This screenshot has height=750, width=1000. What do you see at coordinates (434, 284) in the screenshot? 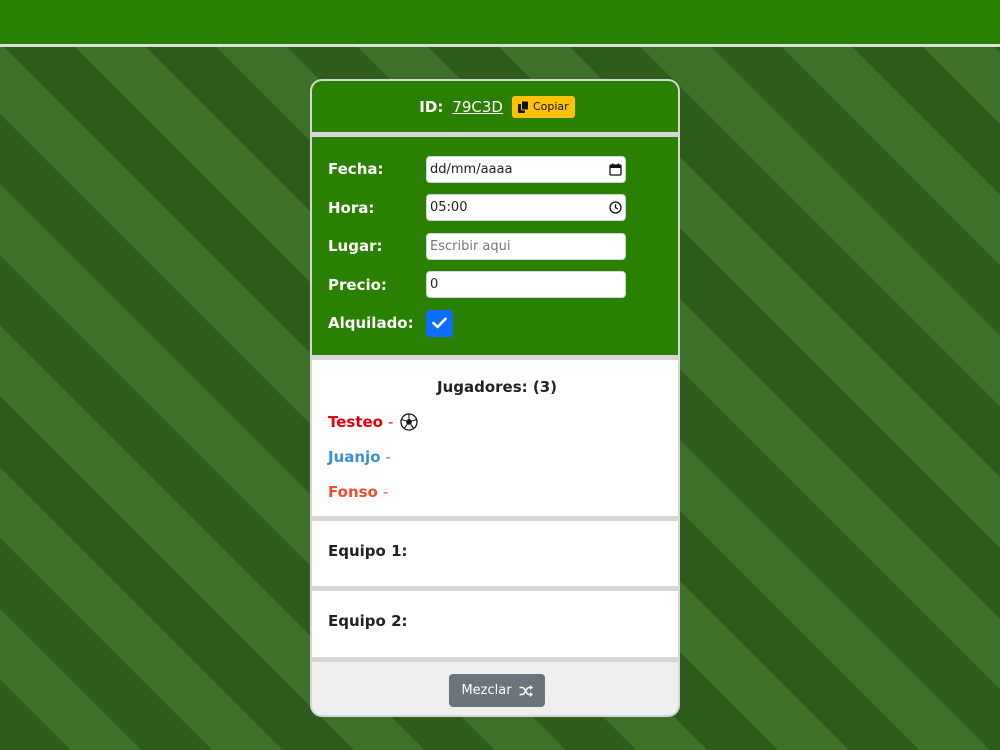
I see `precio-value: 0` at bounding box center [434, 284].